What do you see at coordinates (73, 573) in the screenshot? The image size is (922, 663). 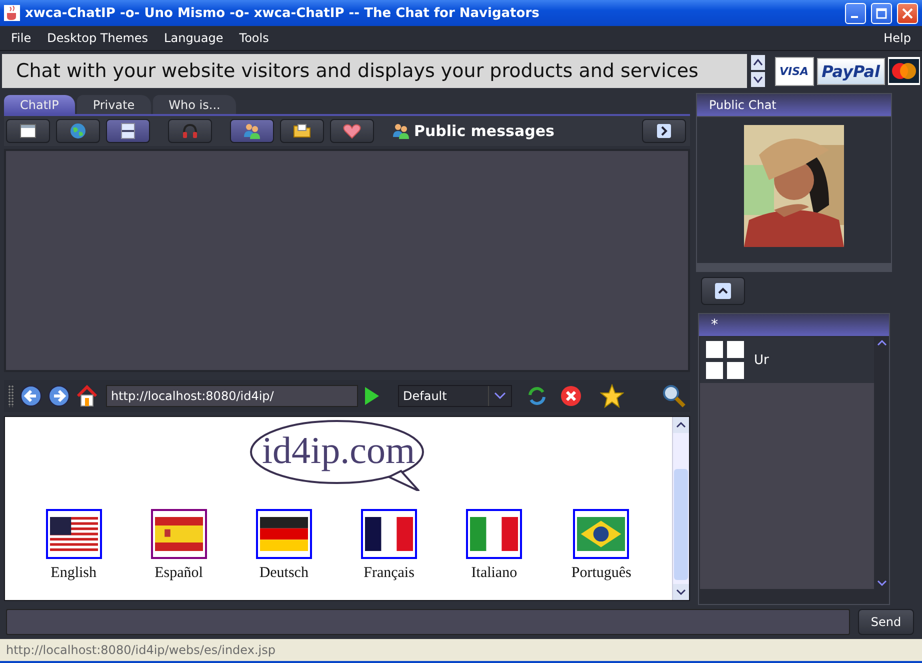 I see `language-link: English` at bounding box center [73, 573].